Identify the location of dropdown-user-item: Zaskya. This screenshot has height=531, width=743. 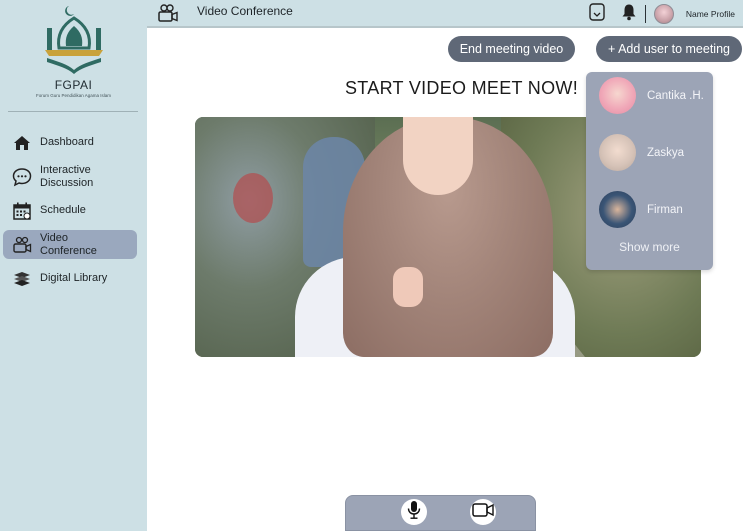
(641, 152).